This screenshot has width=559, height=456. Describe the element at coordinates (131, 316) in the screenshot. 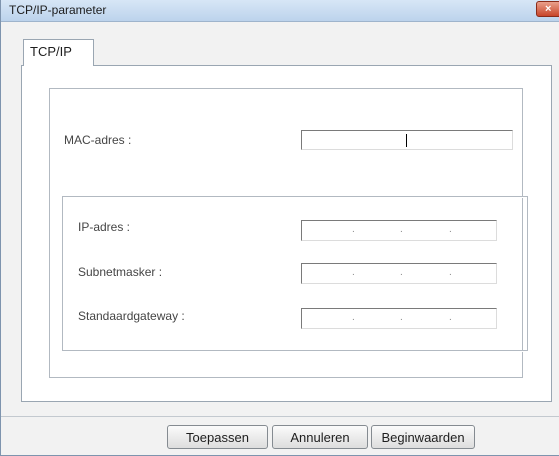

I see `default-gateway-label: Standaardgateway :` at that location.